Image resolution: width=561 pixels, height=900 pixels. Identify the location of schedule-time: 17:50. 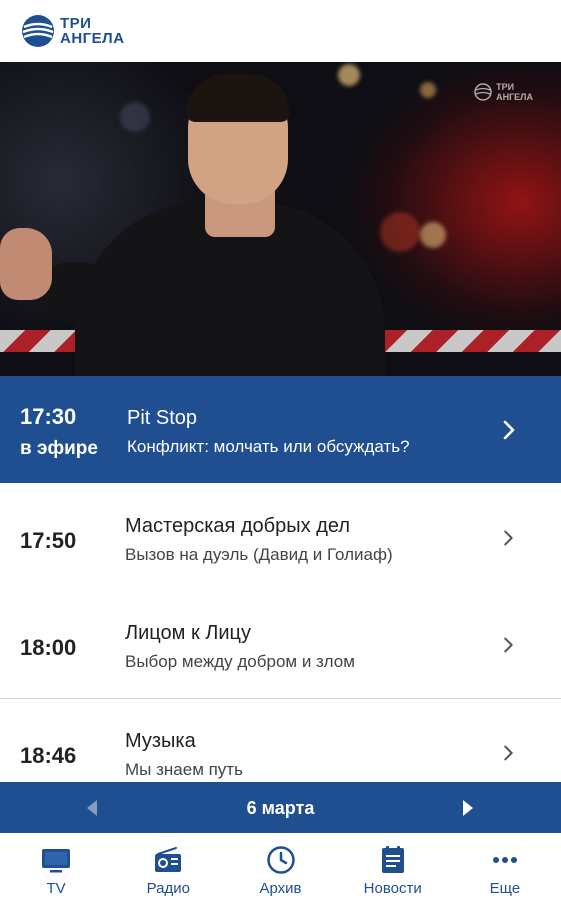
(48, 540).